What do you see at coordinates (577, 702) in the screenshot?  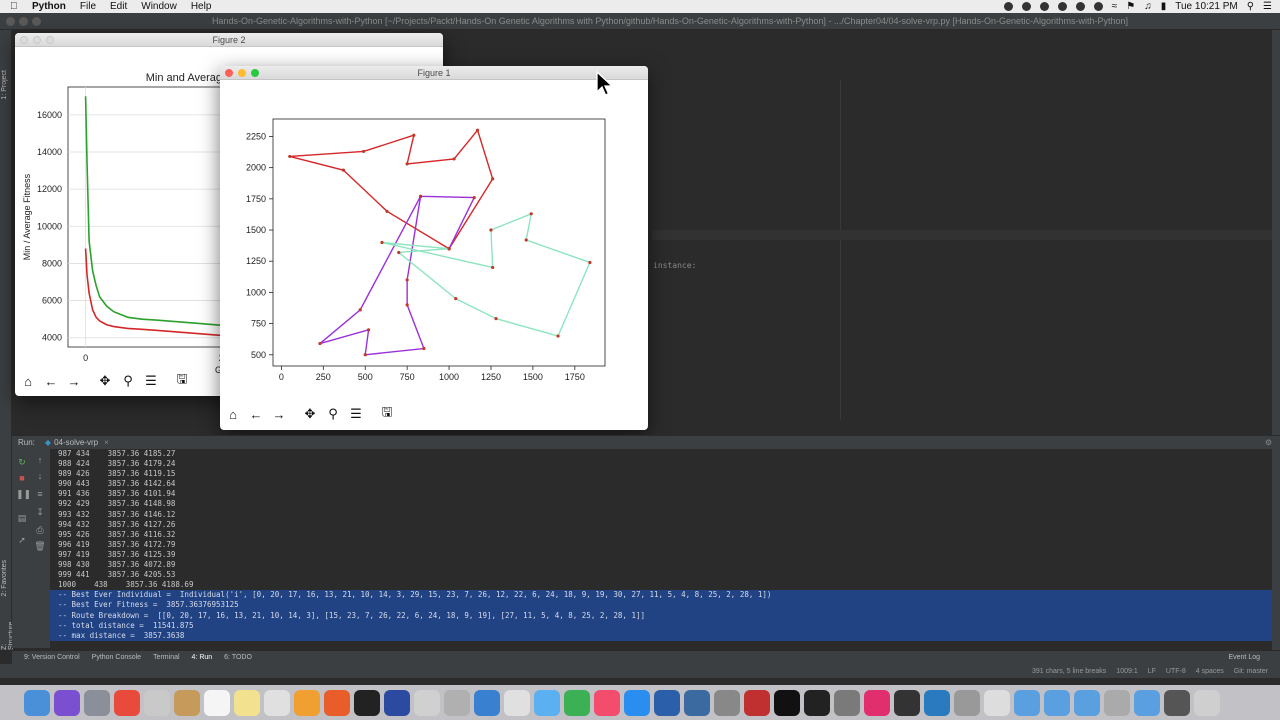 I see `messages-icon` at bounding box center [577, 702].